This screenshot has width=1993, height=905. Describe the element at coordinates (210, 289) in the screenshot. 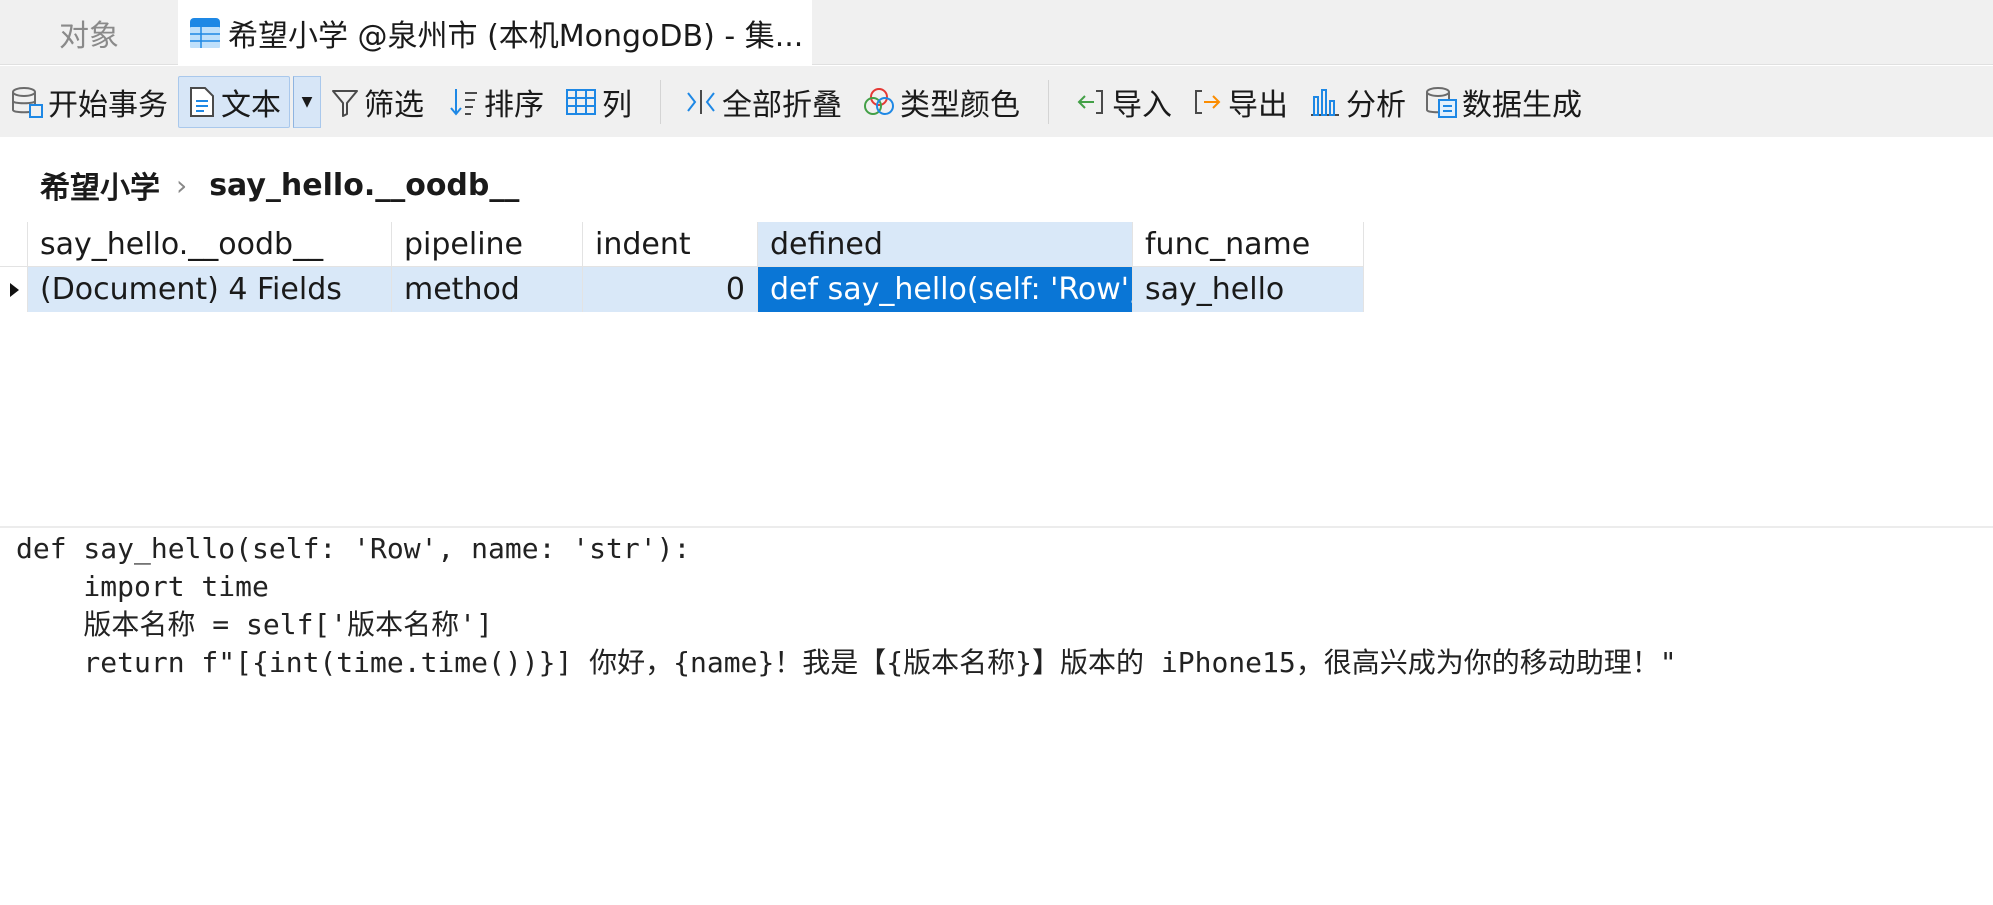

I see `table-cell: (Document) 4 Fields` at that location.